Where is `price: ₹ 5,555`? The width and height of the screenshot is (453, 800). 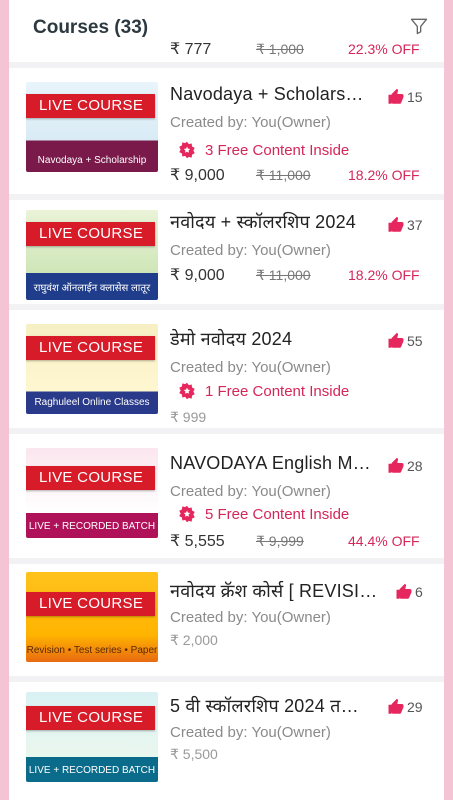 price: ₹ 5,555 is located at coordinates (197, 541).